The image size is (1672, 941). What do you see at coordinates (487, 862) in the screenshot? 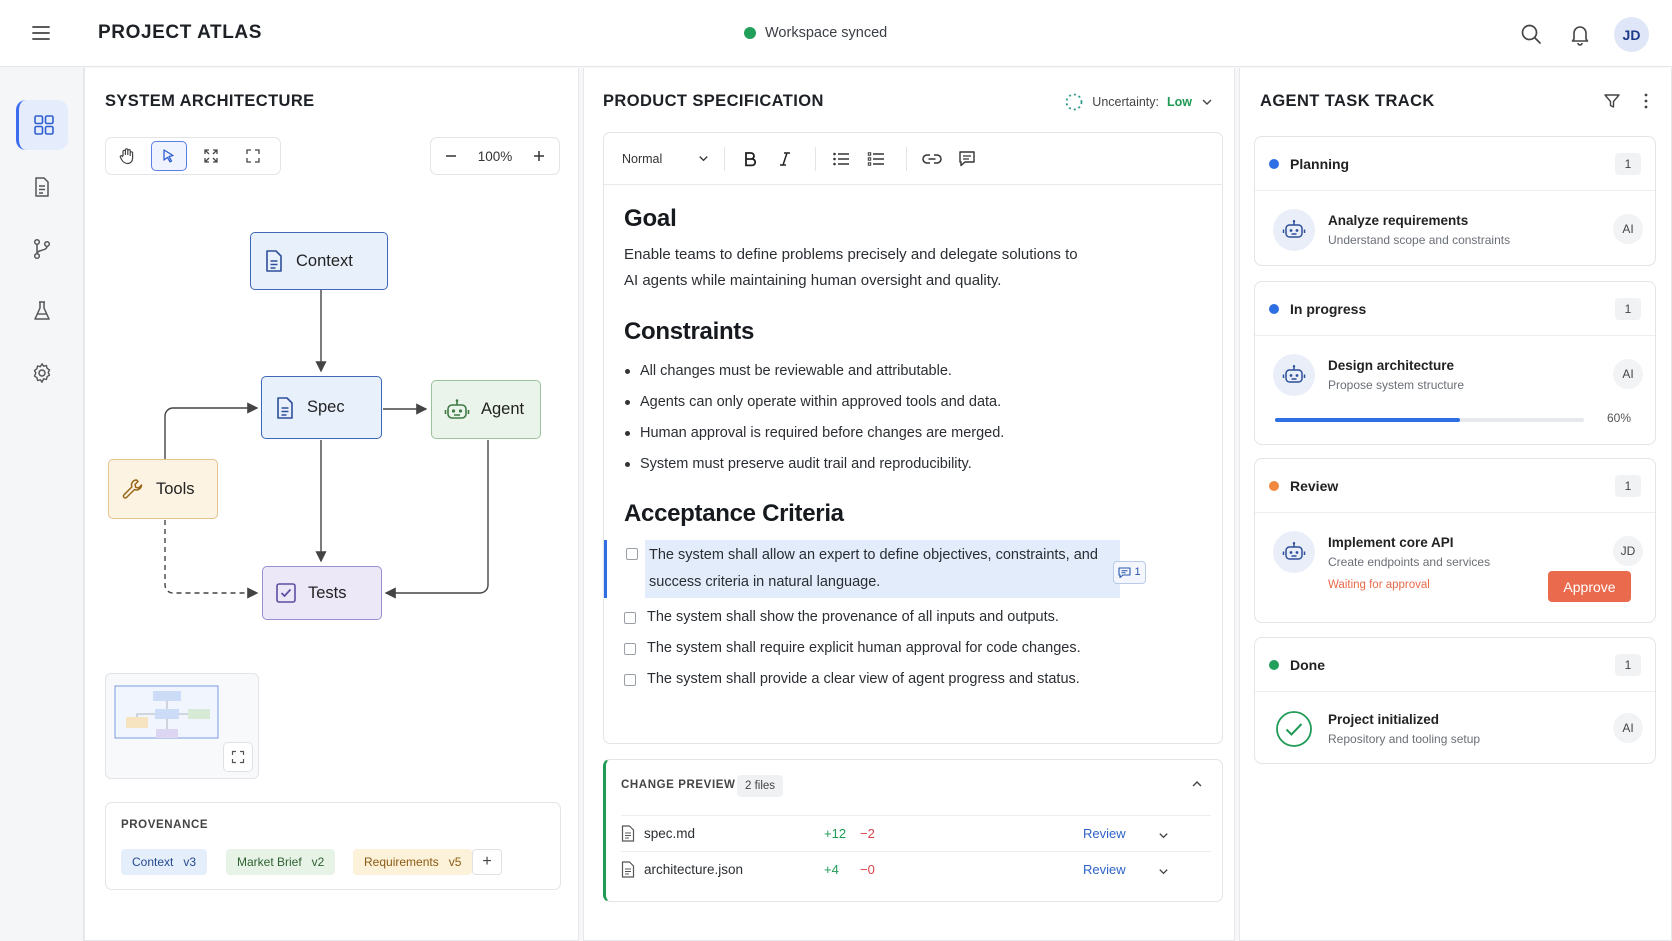
I see `add-provenance-button: +` at bounding box center [487, 862].